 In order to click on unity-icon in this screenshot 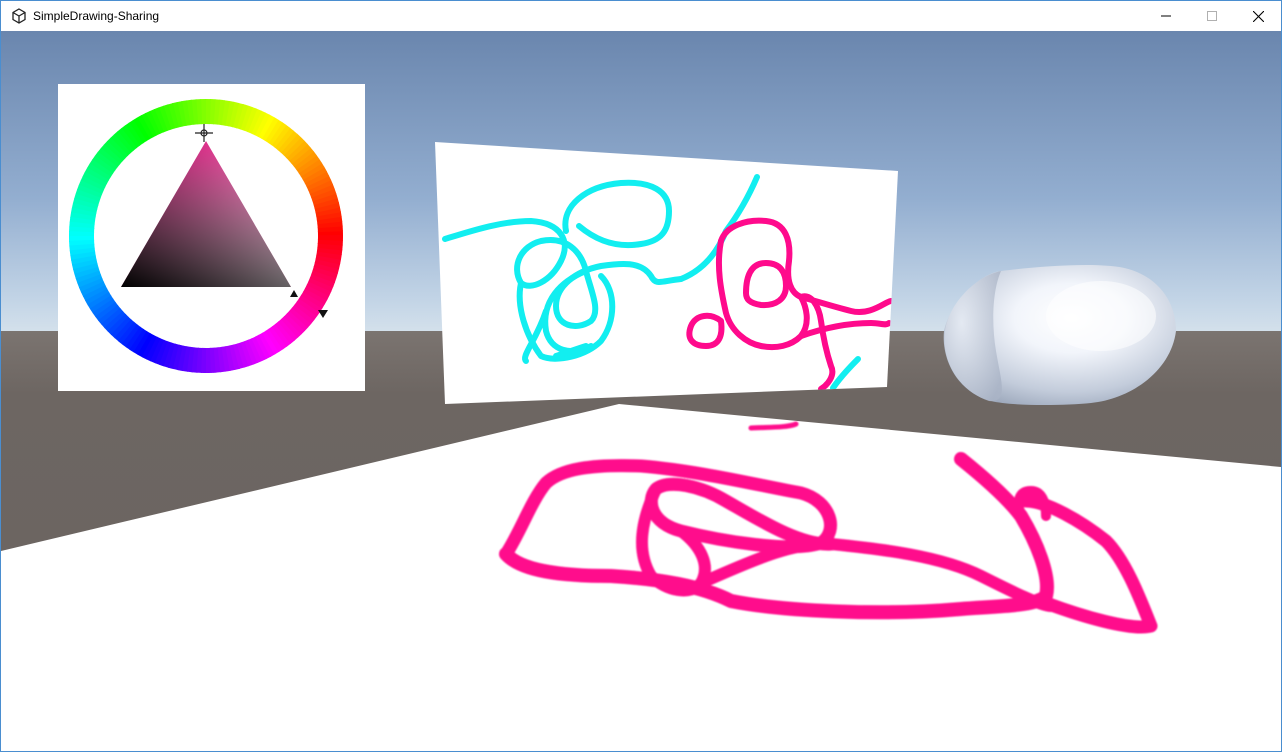, I will do `click(19, 16)`.